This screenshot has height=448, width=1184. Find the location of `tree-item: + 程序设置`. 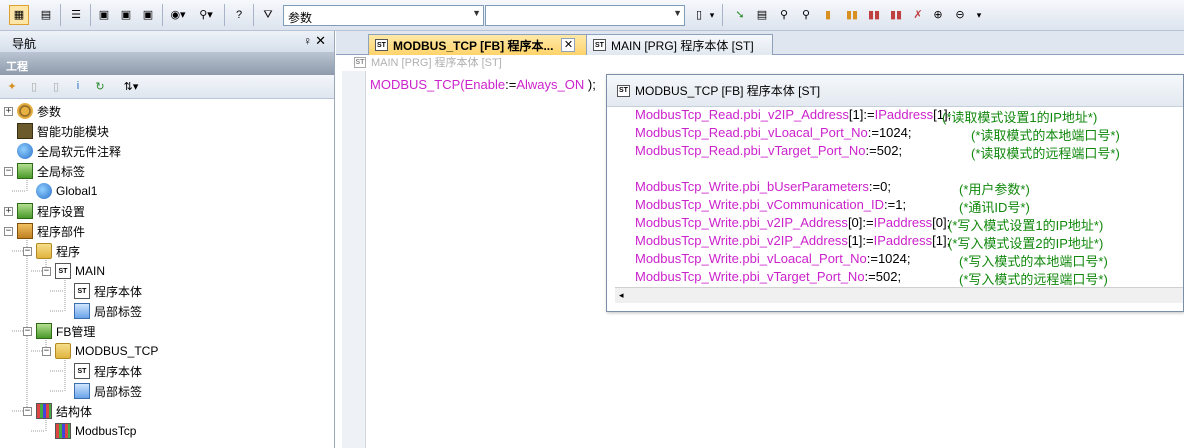

tree-item: + 程序设置 is located at coordinates (44, 211).